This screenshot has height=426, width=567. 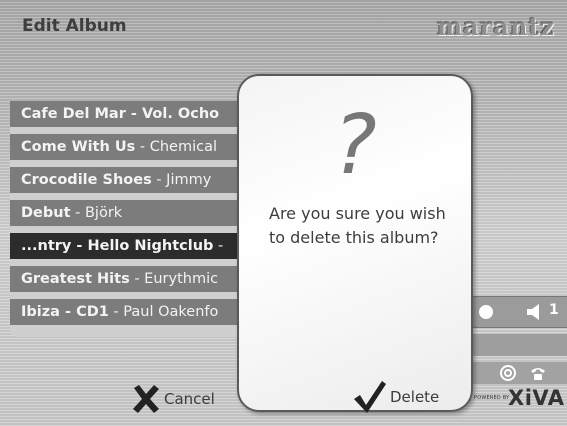 I want to click on album-row-selected: ...ntry - Hello Nightclub -, so click(x=140, y=246).